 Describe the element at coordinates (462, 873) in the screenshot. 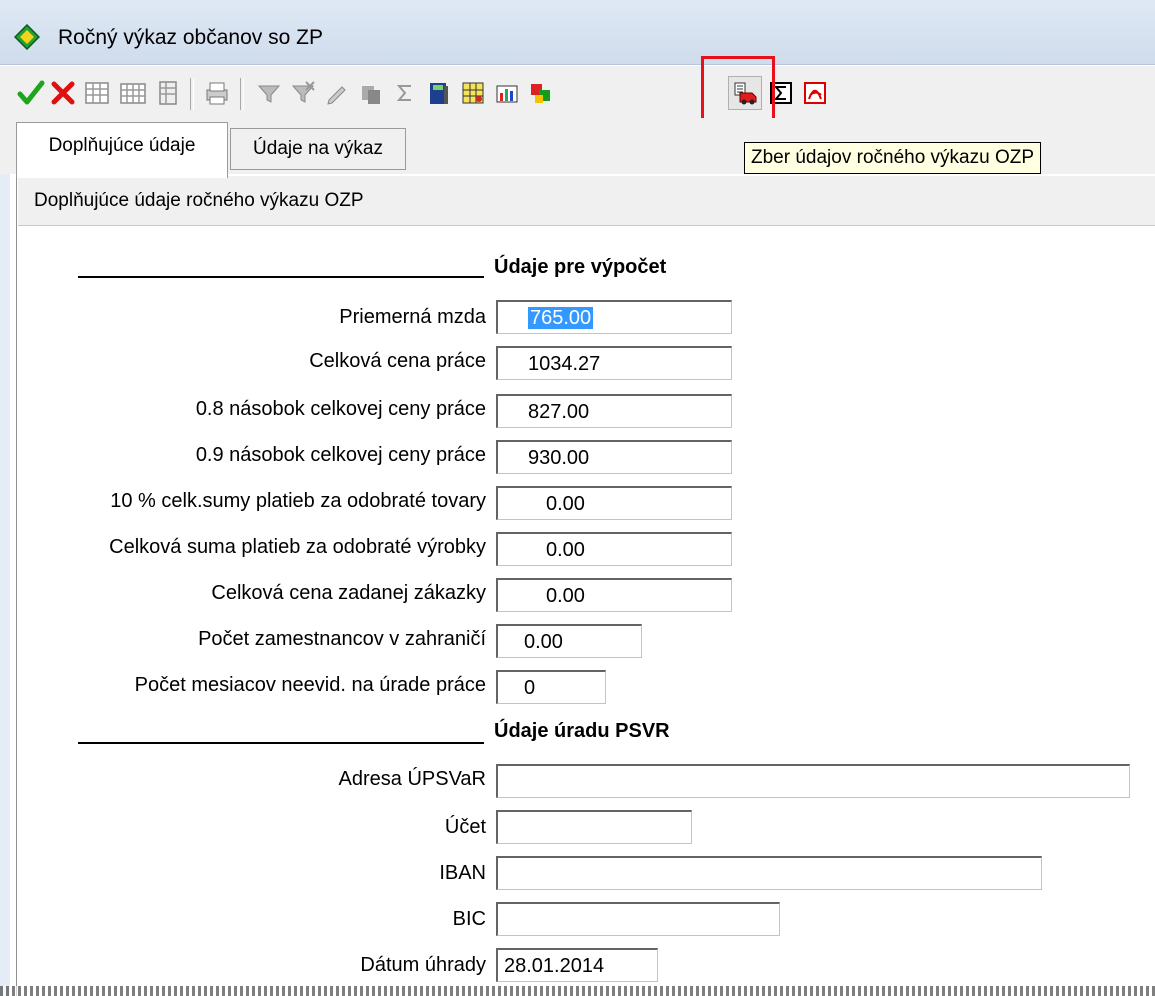

I see `label-iban: IBAN` at that location.